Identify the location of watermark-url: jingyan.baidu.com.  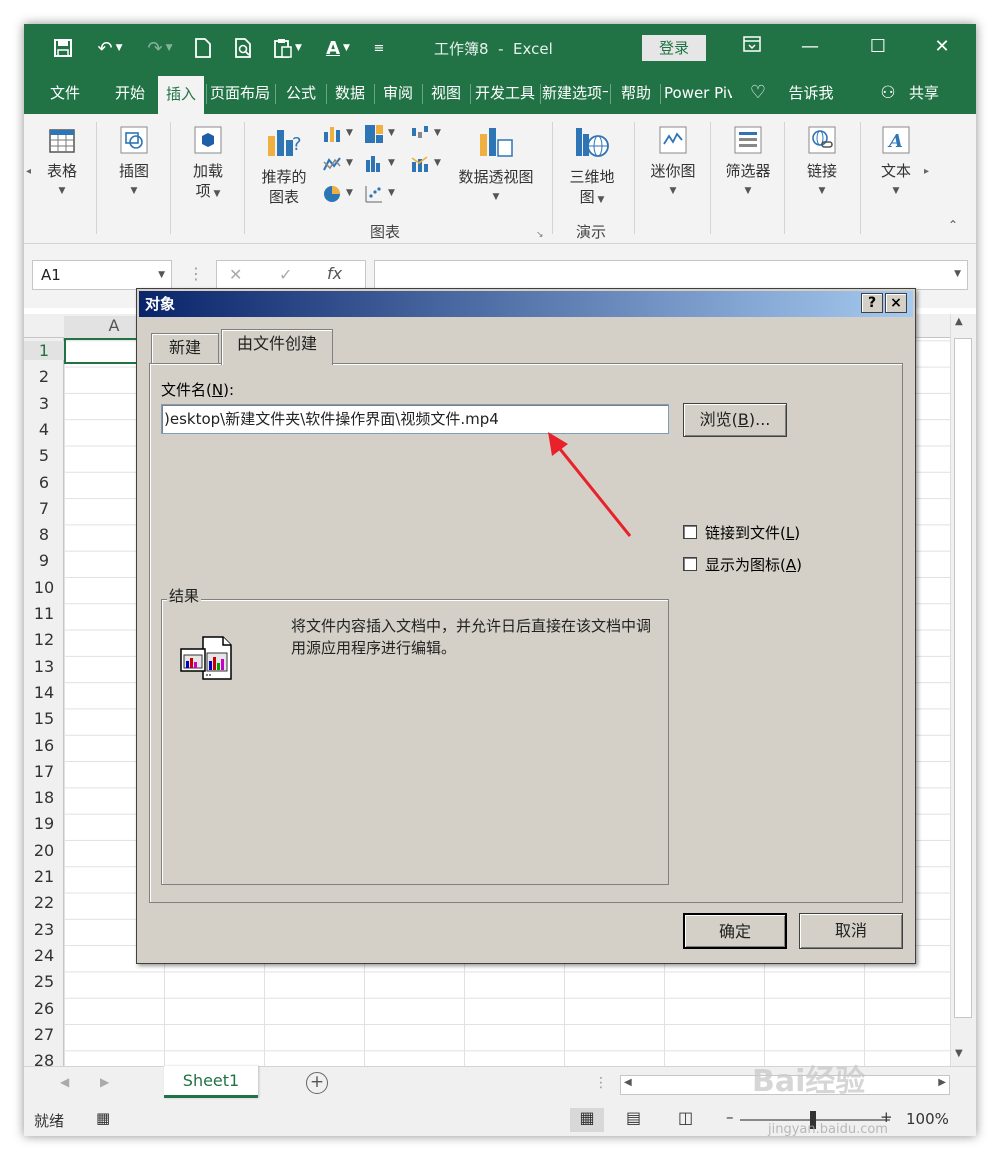
(828, 1129).